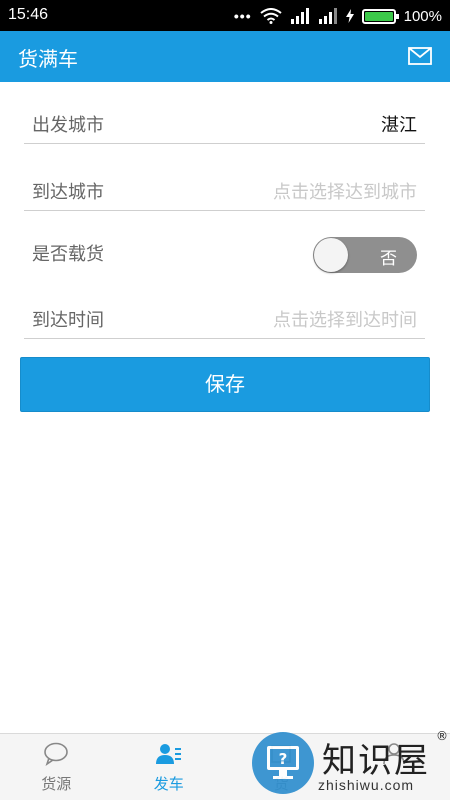 The width and height of the screenshot is (450, 800). I want to click on person-list-icon, so click(168, 754).